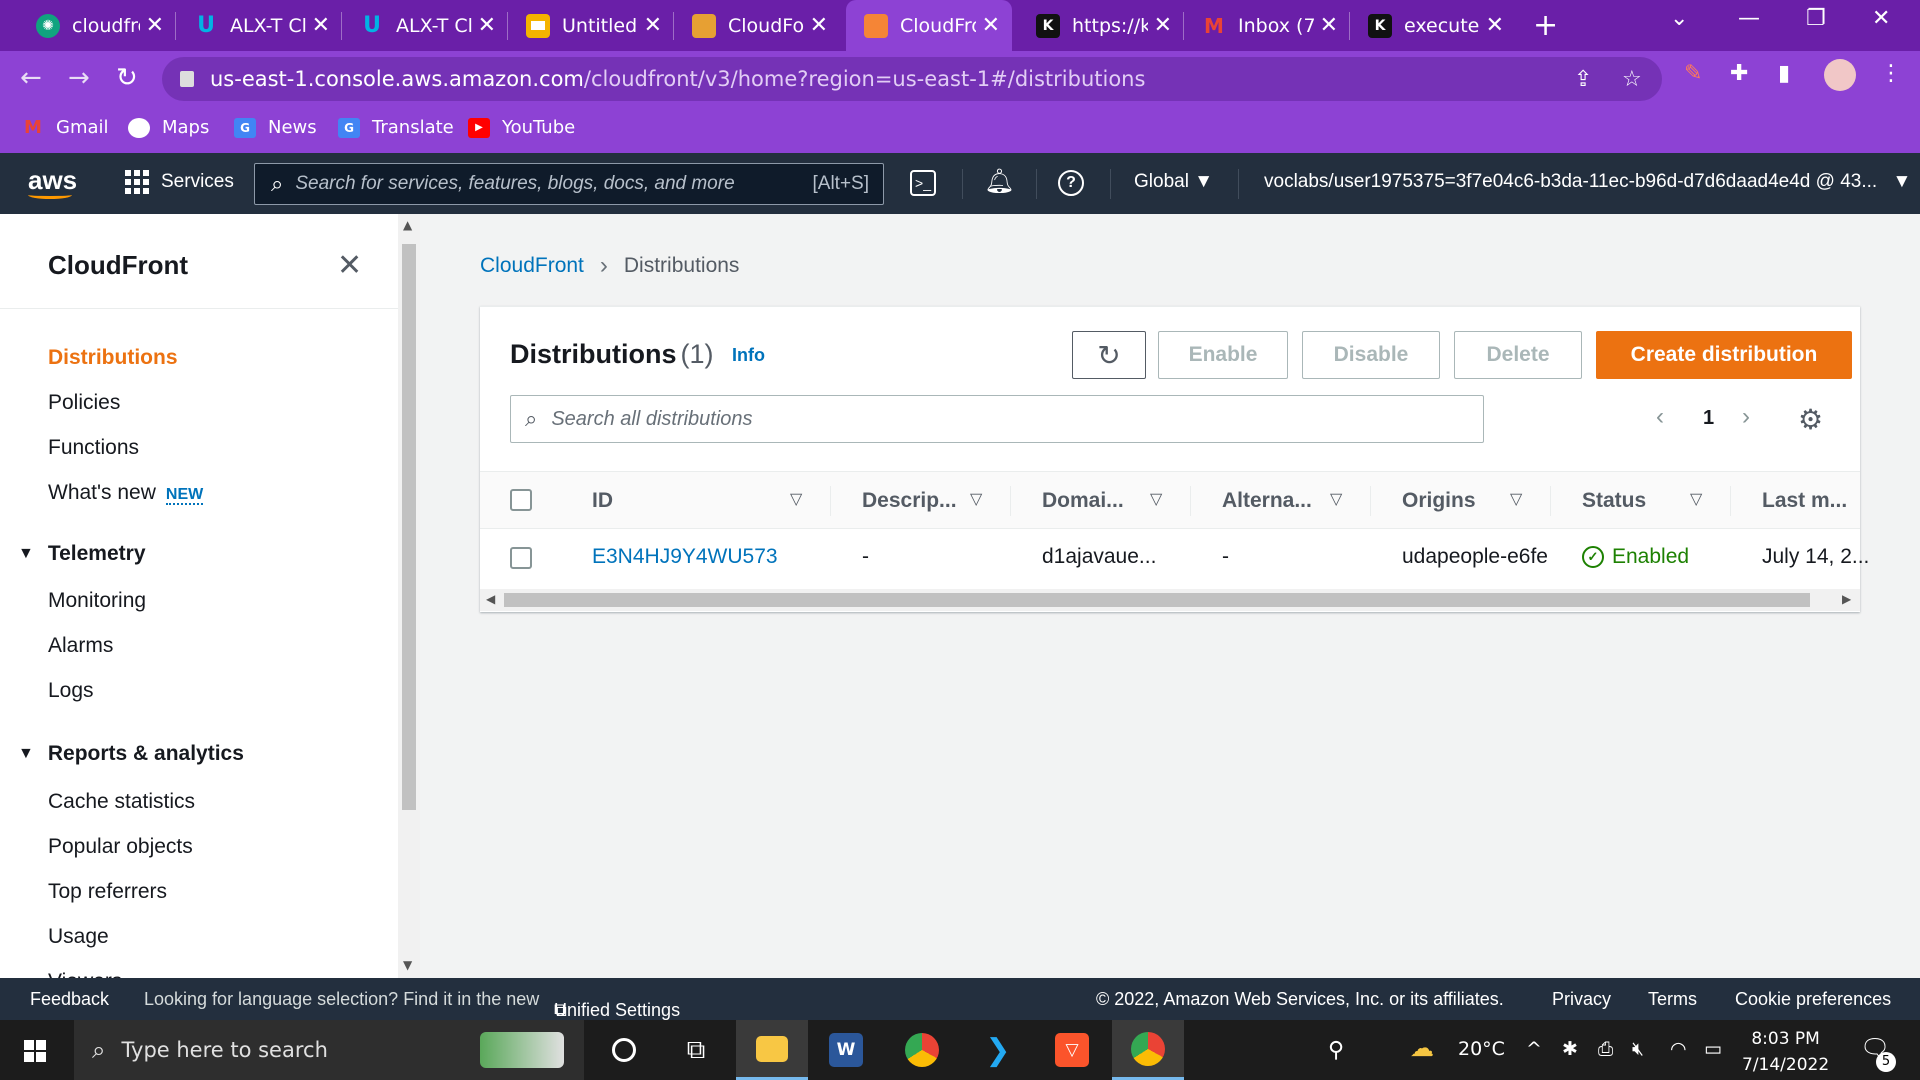 The image size is (1920, 1080). I want to click on sidebar-section-reports: ▼ Reports & analytics, so click(131, 754).